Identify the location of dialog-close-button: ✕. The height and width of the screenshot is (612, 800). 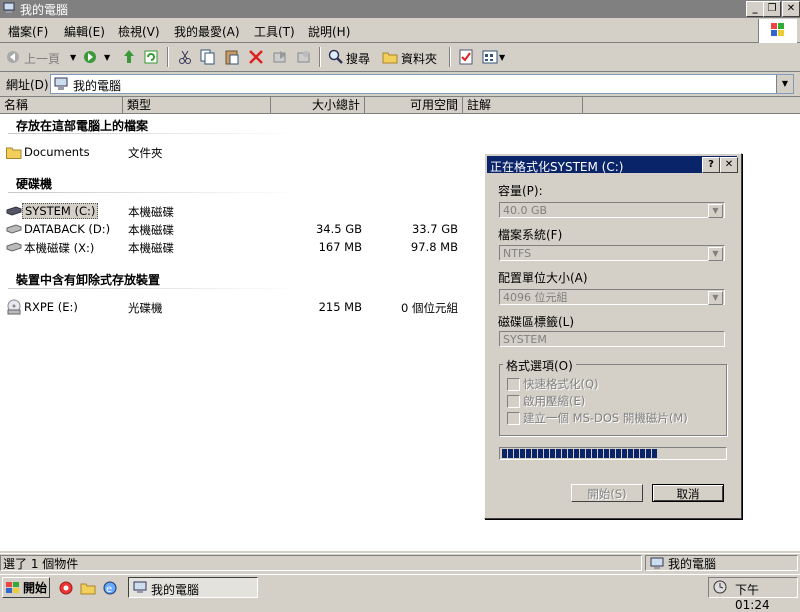
(729, 165).